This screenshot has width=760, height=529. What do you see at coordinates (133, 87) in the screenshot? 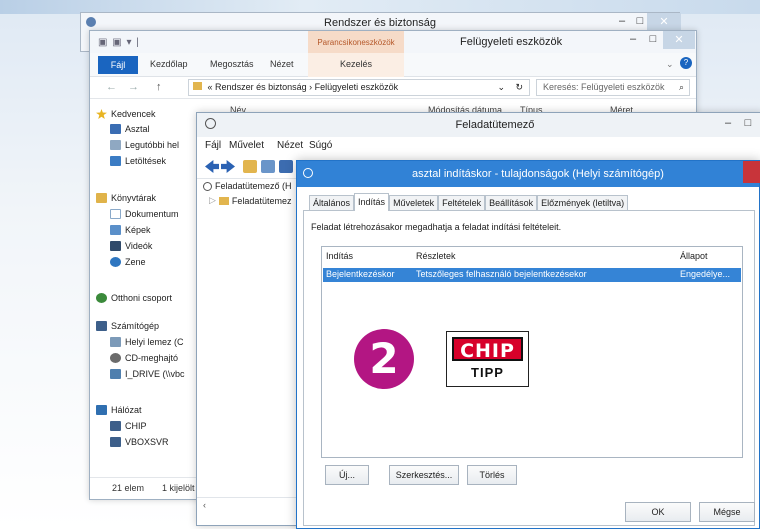
I see `forward-button: →` at bounding box center [133, 87].